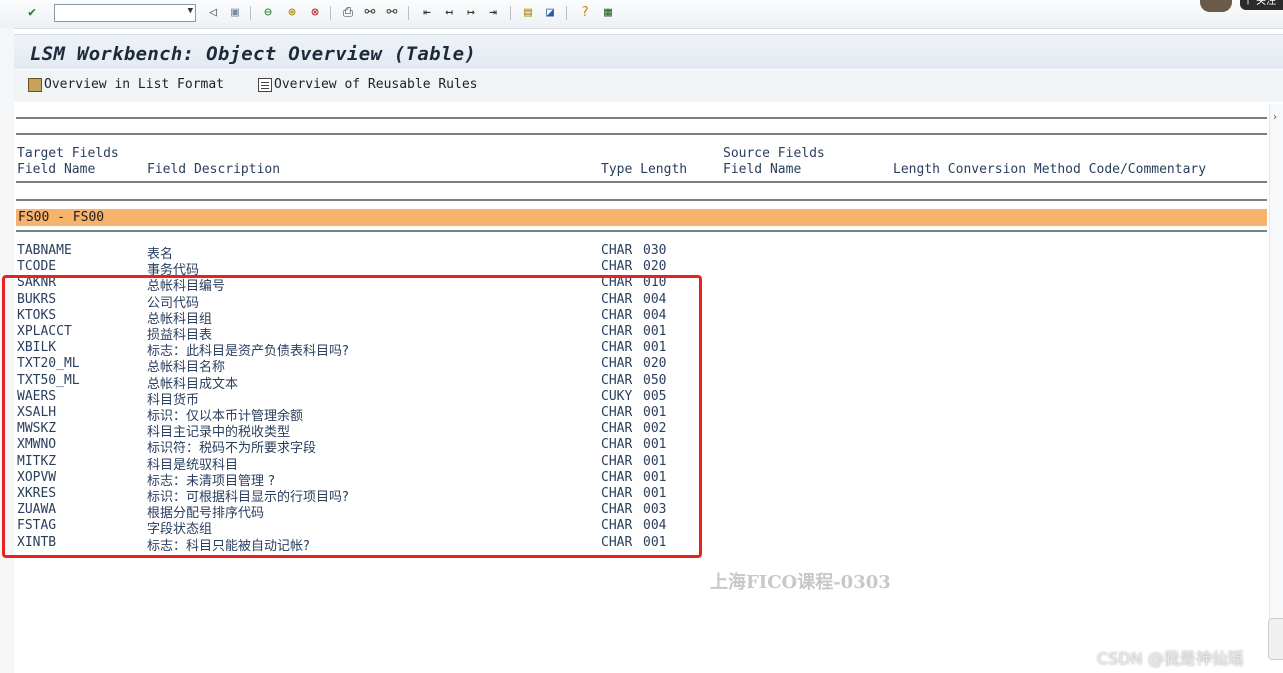  I want to click on csdn-credit: CSDN @我是神仙瑶, so click(1170, 658).